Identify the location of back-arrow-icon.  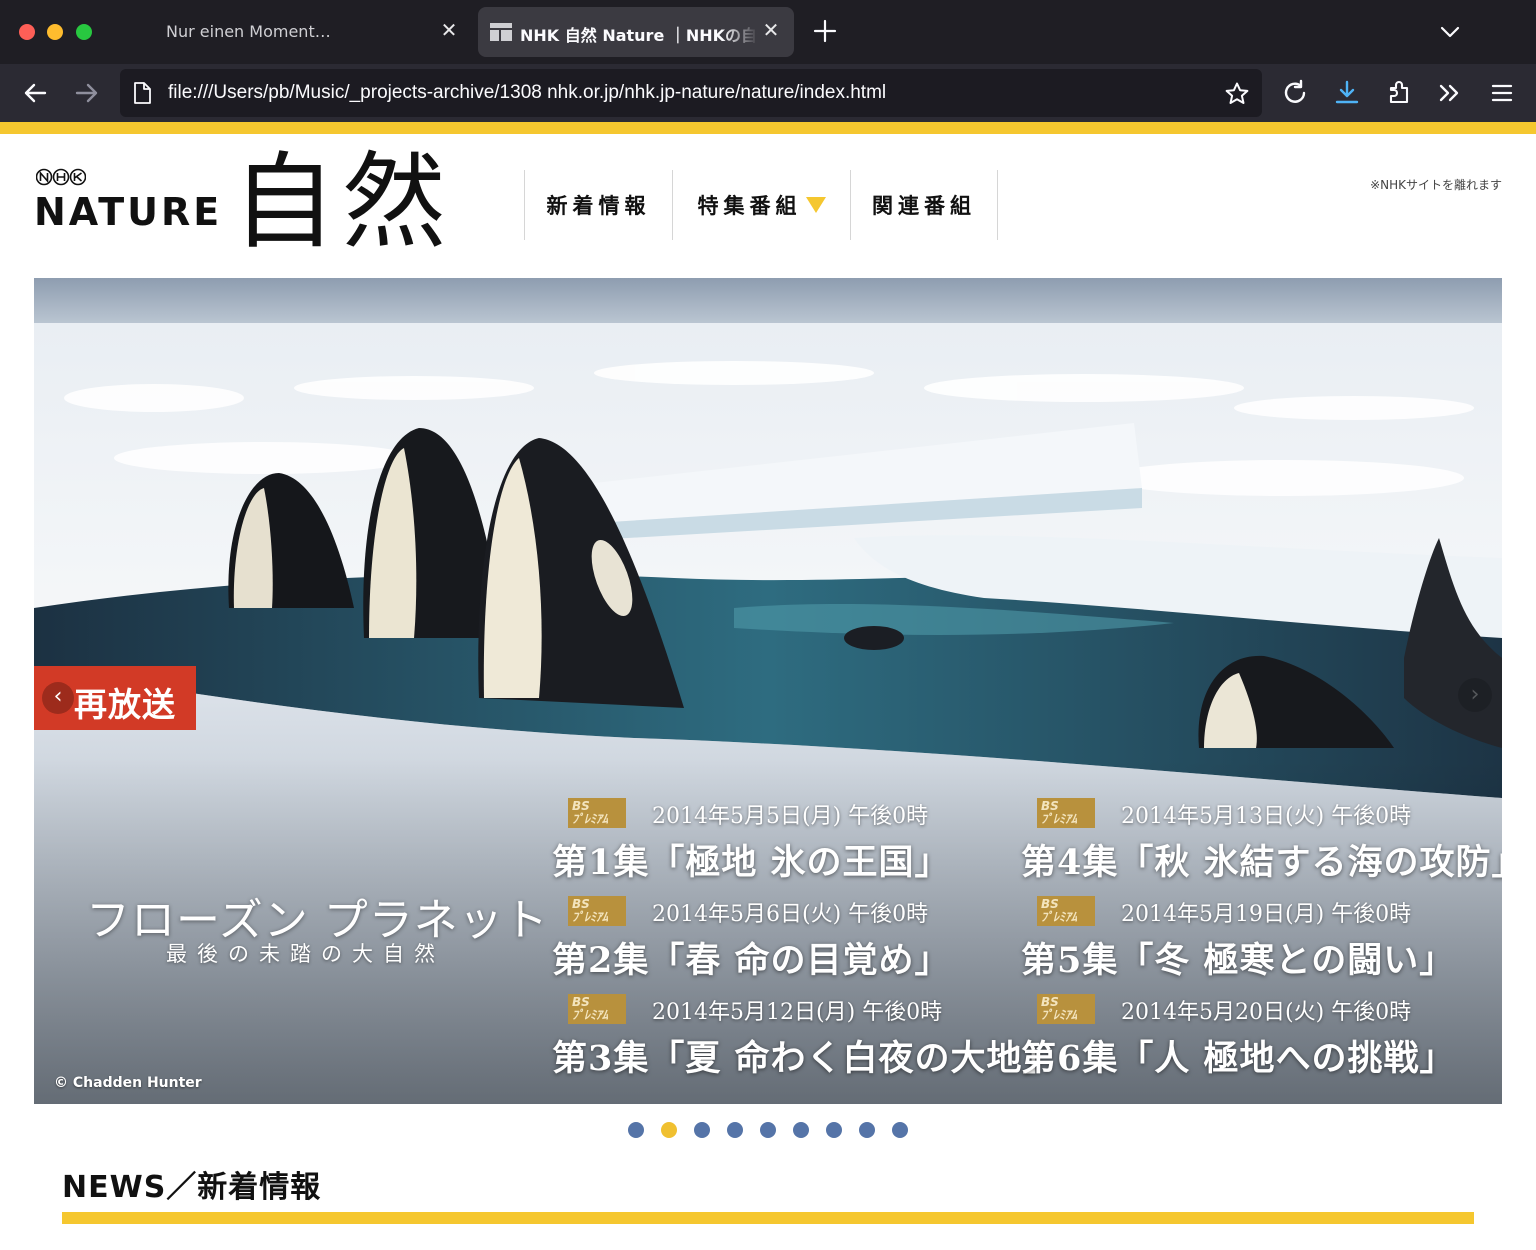
(35, 93).